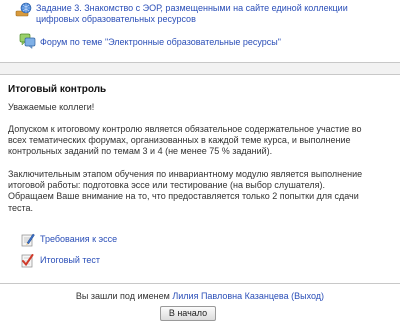 This screenshot has height=334, width=400. Describe the element at coordinates (28, 240) in the screenshot. I see `assignment-icon` at that location.